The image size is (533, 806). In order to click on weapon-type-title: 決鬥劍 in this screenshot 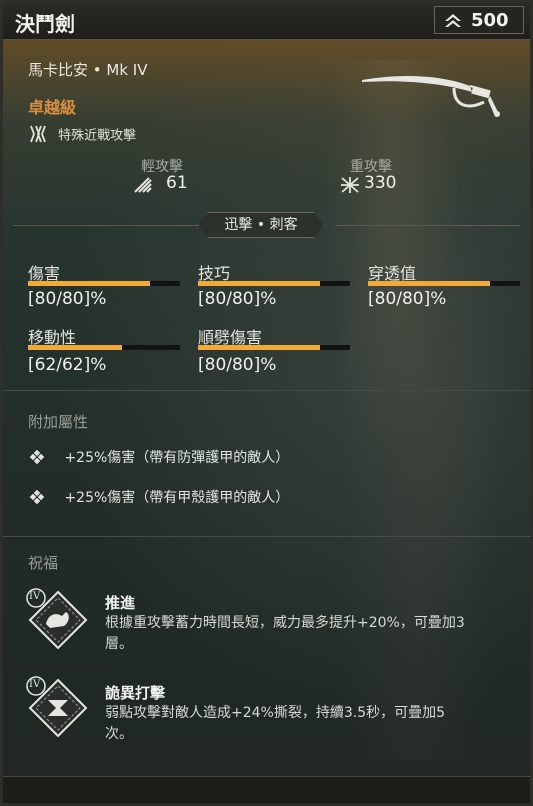, I will do `click(45, 24)`.